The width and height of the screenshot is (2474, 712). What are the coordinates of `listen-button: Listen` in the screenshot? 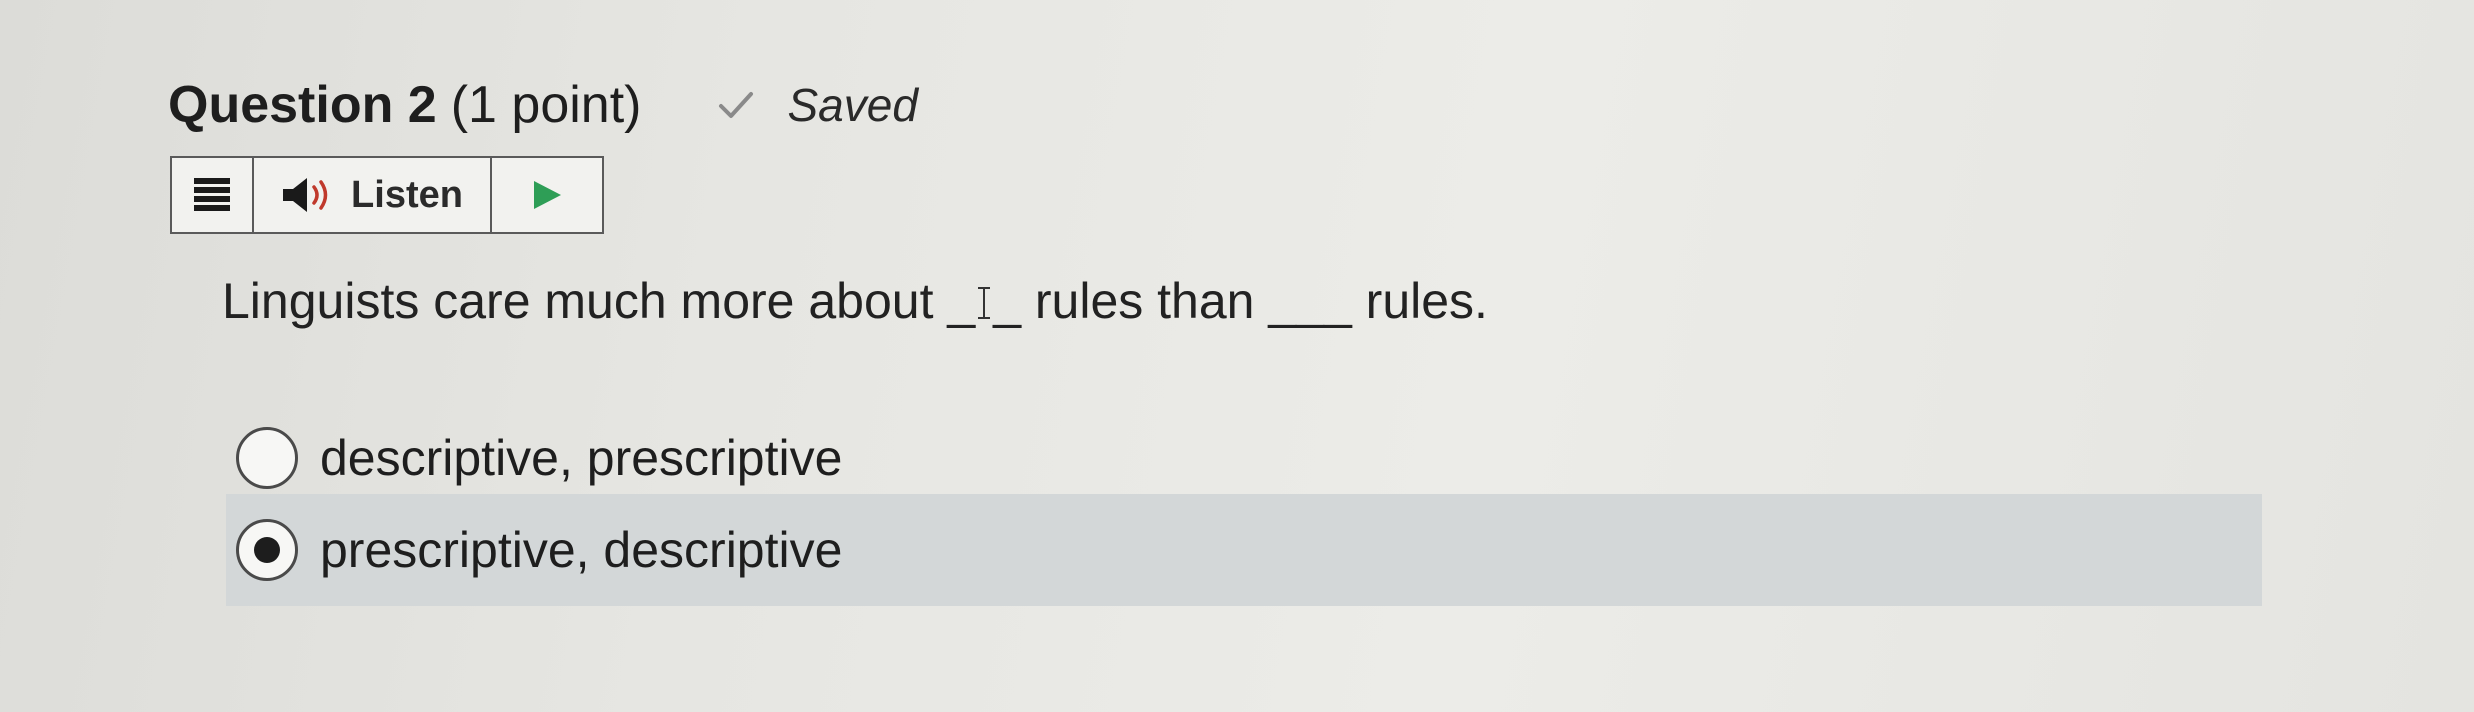 It's located at (373, 195).